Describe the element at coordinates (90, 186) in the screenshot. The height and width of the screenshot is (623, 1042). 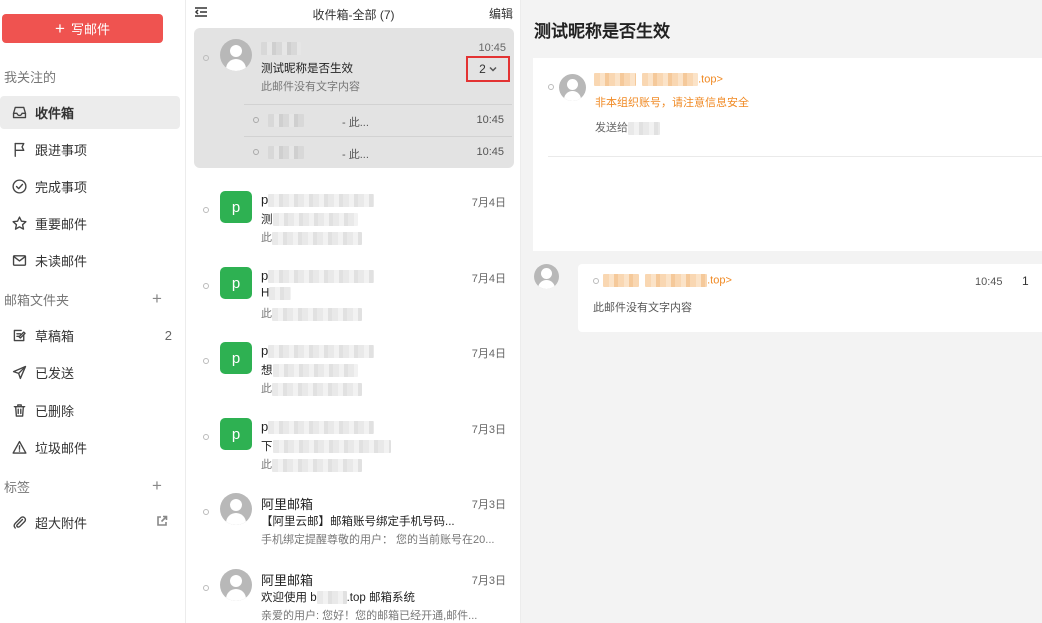
I see `nav-item-done: 完成事项` at that location.